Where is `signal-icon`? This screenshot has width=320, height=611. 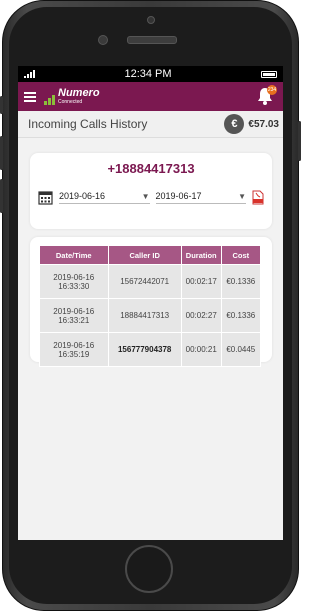 signal-icon is located at coordinates (29, 74).